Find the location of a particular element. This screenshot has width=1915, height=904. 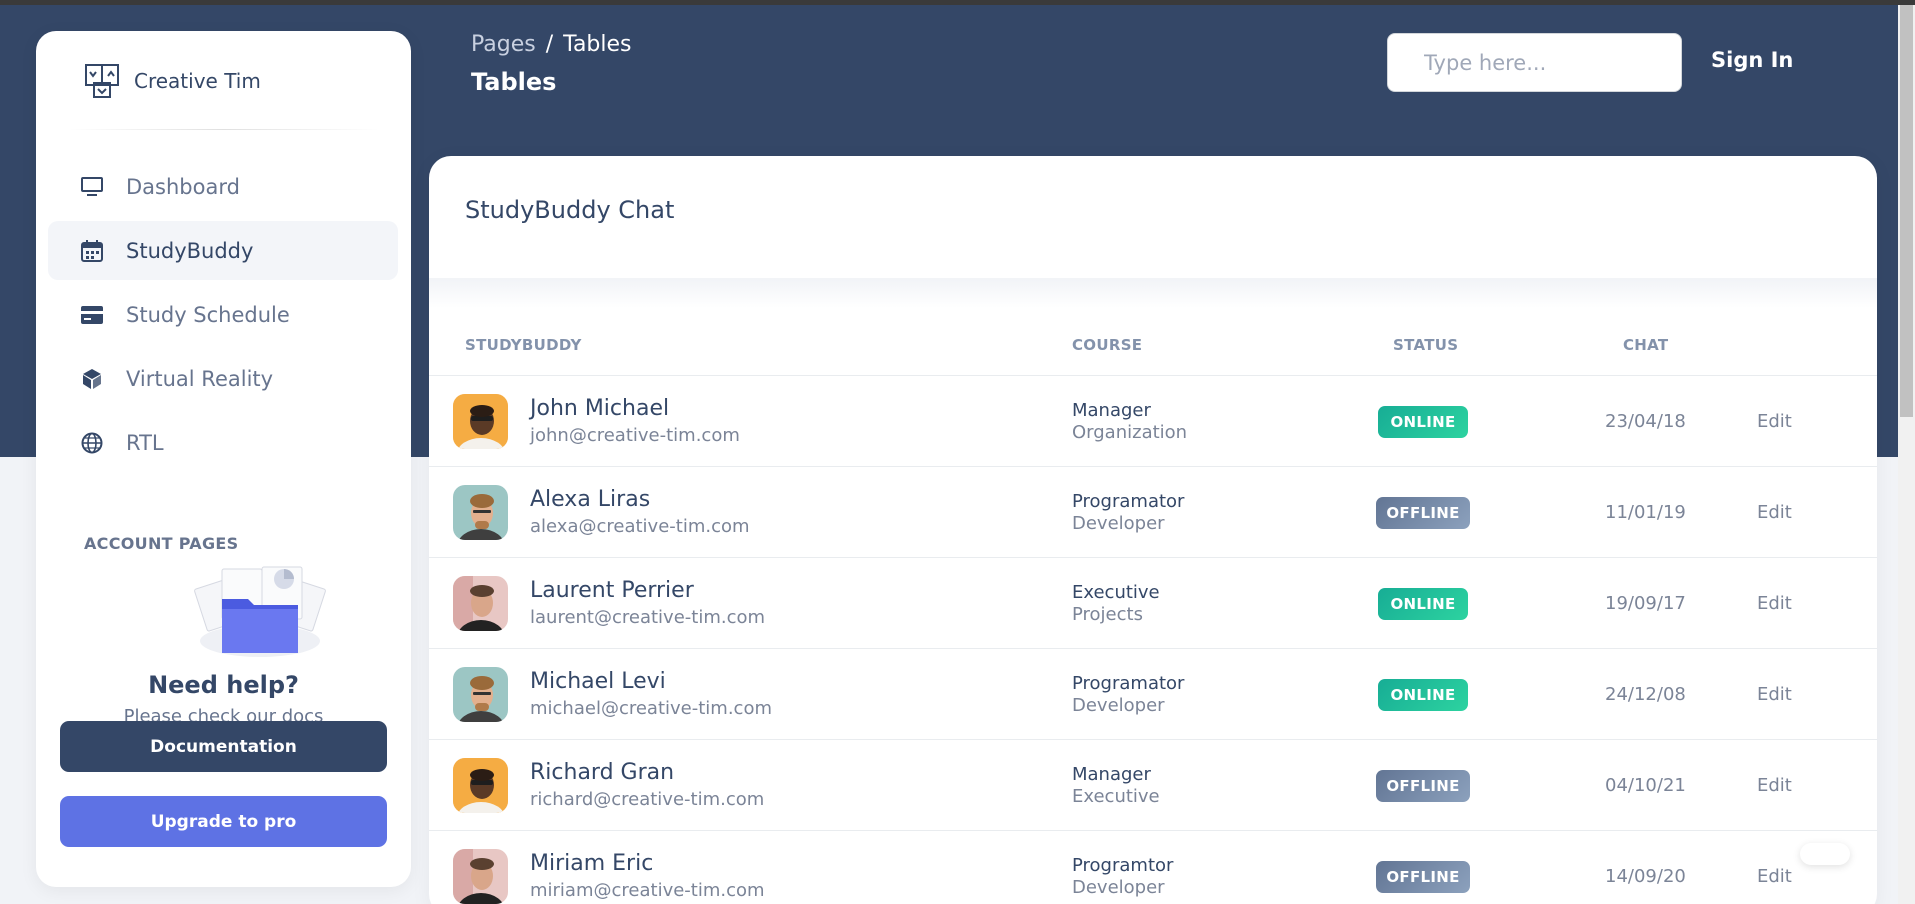

chat-date: 14/09/20 is located at coordinates (1645, 876).